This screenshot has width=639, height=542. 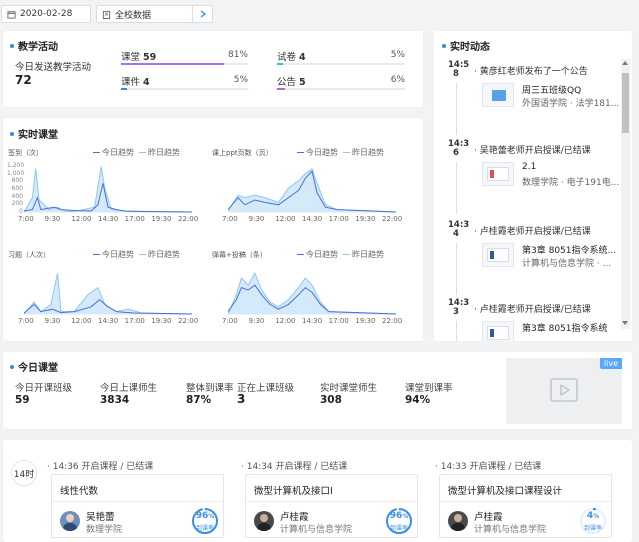 What do you see at coordinates (331, 400) in the screenshot?
I see `today-stat-value: 308` at bounding box center [331, 400].